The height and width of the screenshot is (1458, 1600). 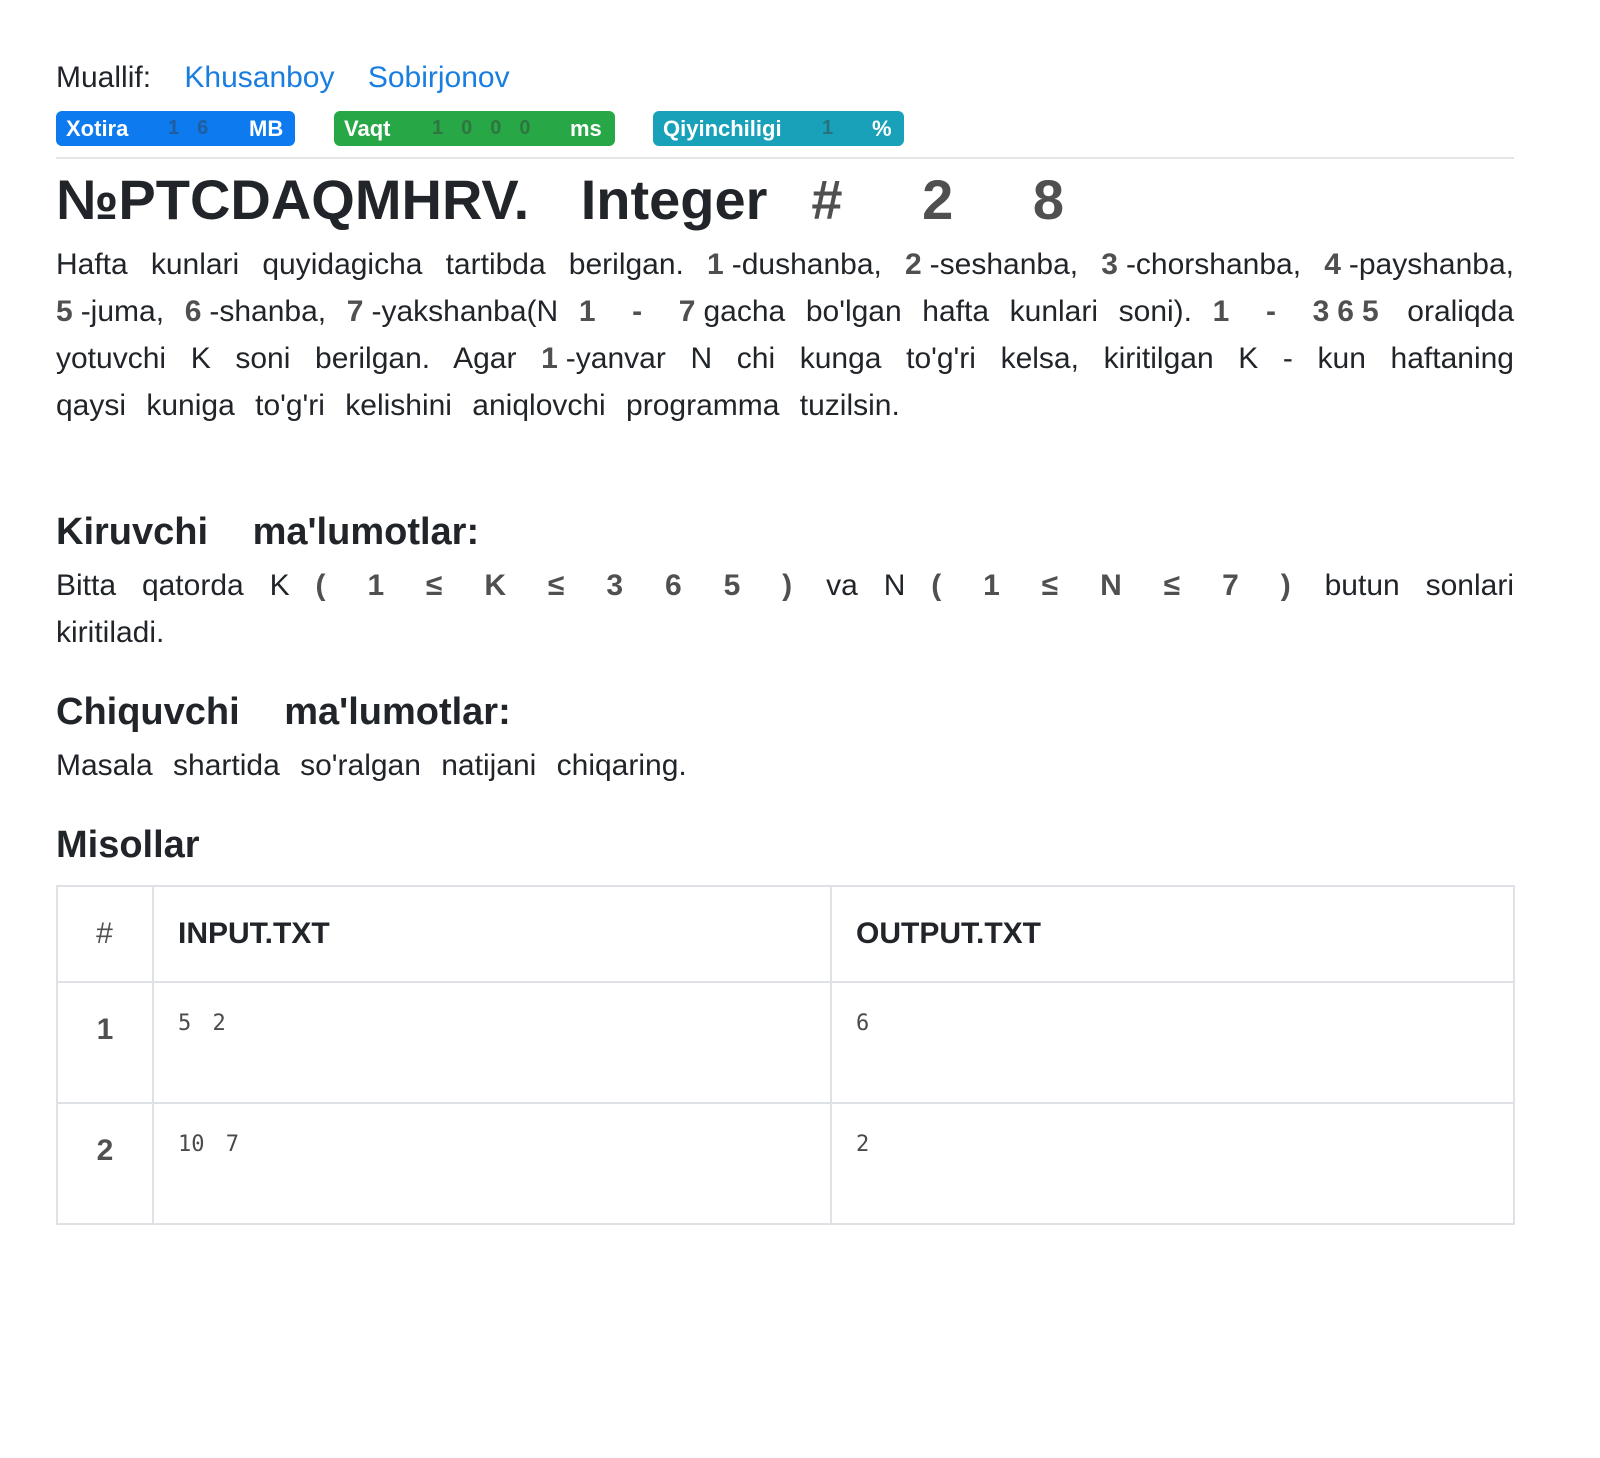 I want to click on statement-number: 2, so click(x=917, y=264).